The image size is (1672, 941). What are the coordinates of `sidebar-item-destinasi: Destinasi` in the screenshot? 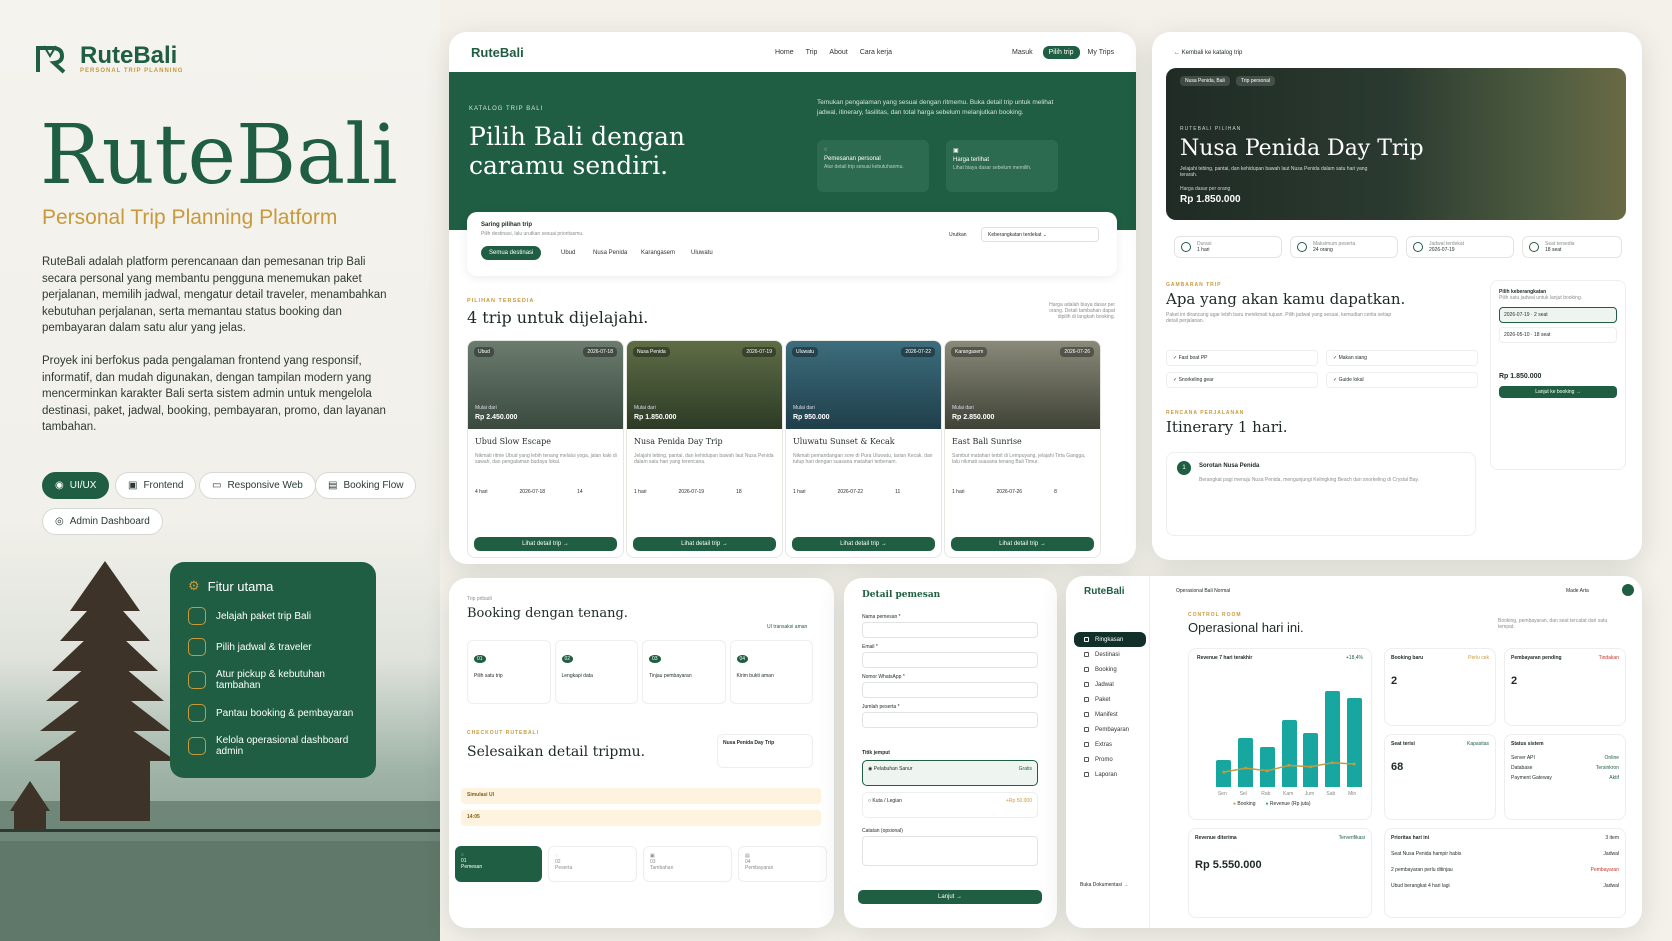 It's located at (1110, 654).